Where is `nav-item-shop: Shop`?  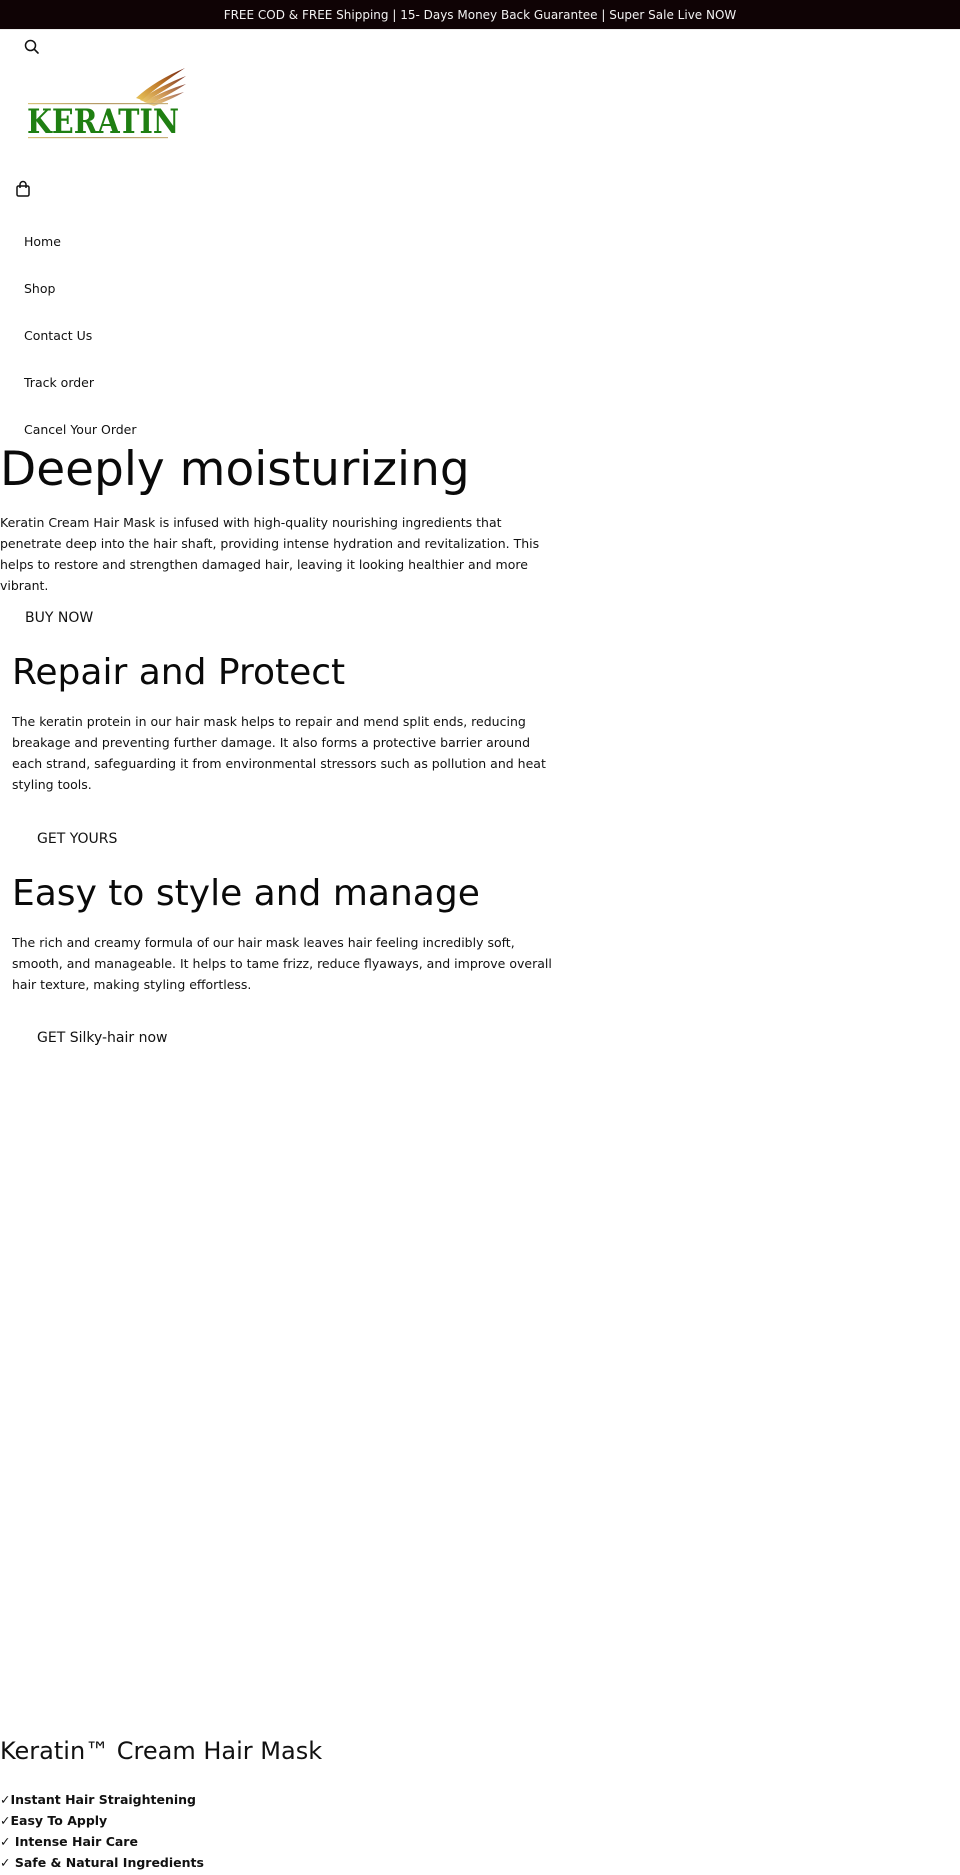
nav-item-shop: Shop is located at coordinates (39, 288).